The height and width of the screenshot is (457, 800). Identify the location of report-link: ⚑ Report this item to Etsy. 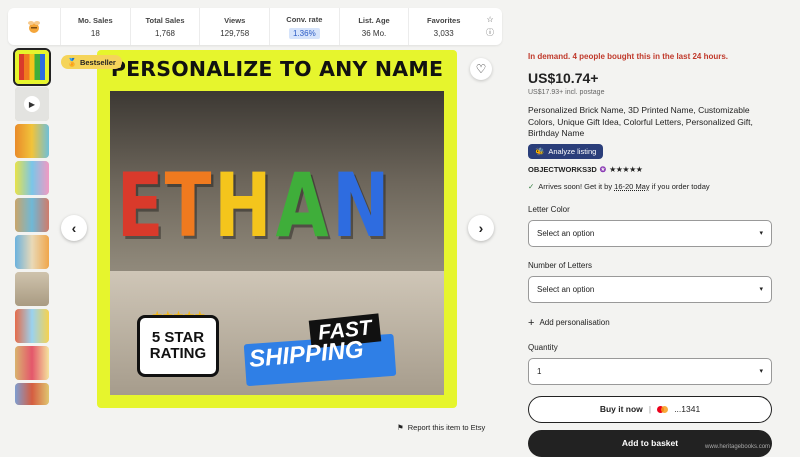
(441, 427).